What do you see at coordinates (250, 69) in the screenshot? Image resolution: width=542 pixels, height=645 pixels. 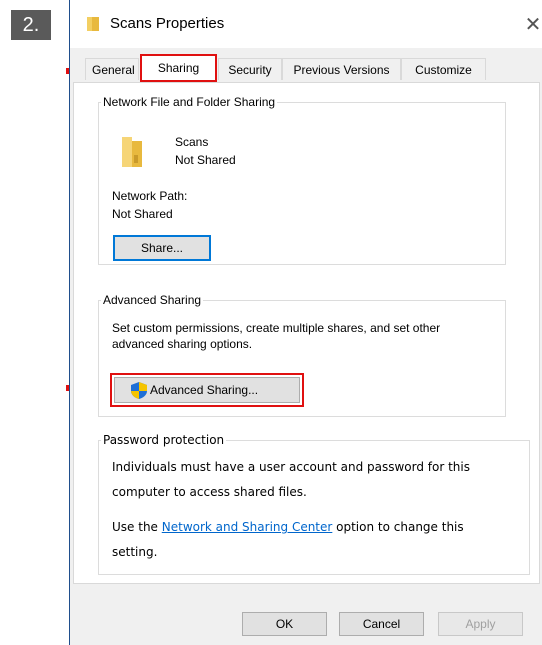 I see `tab-security: Security` at bounding box center [250, 69].